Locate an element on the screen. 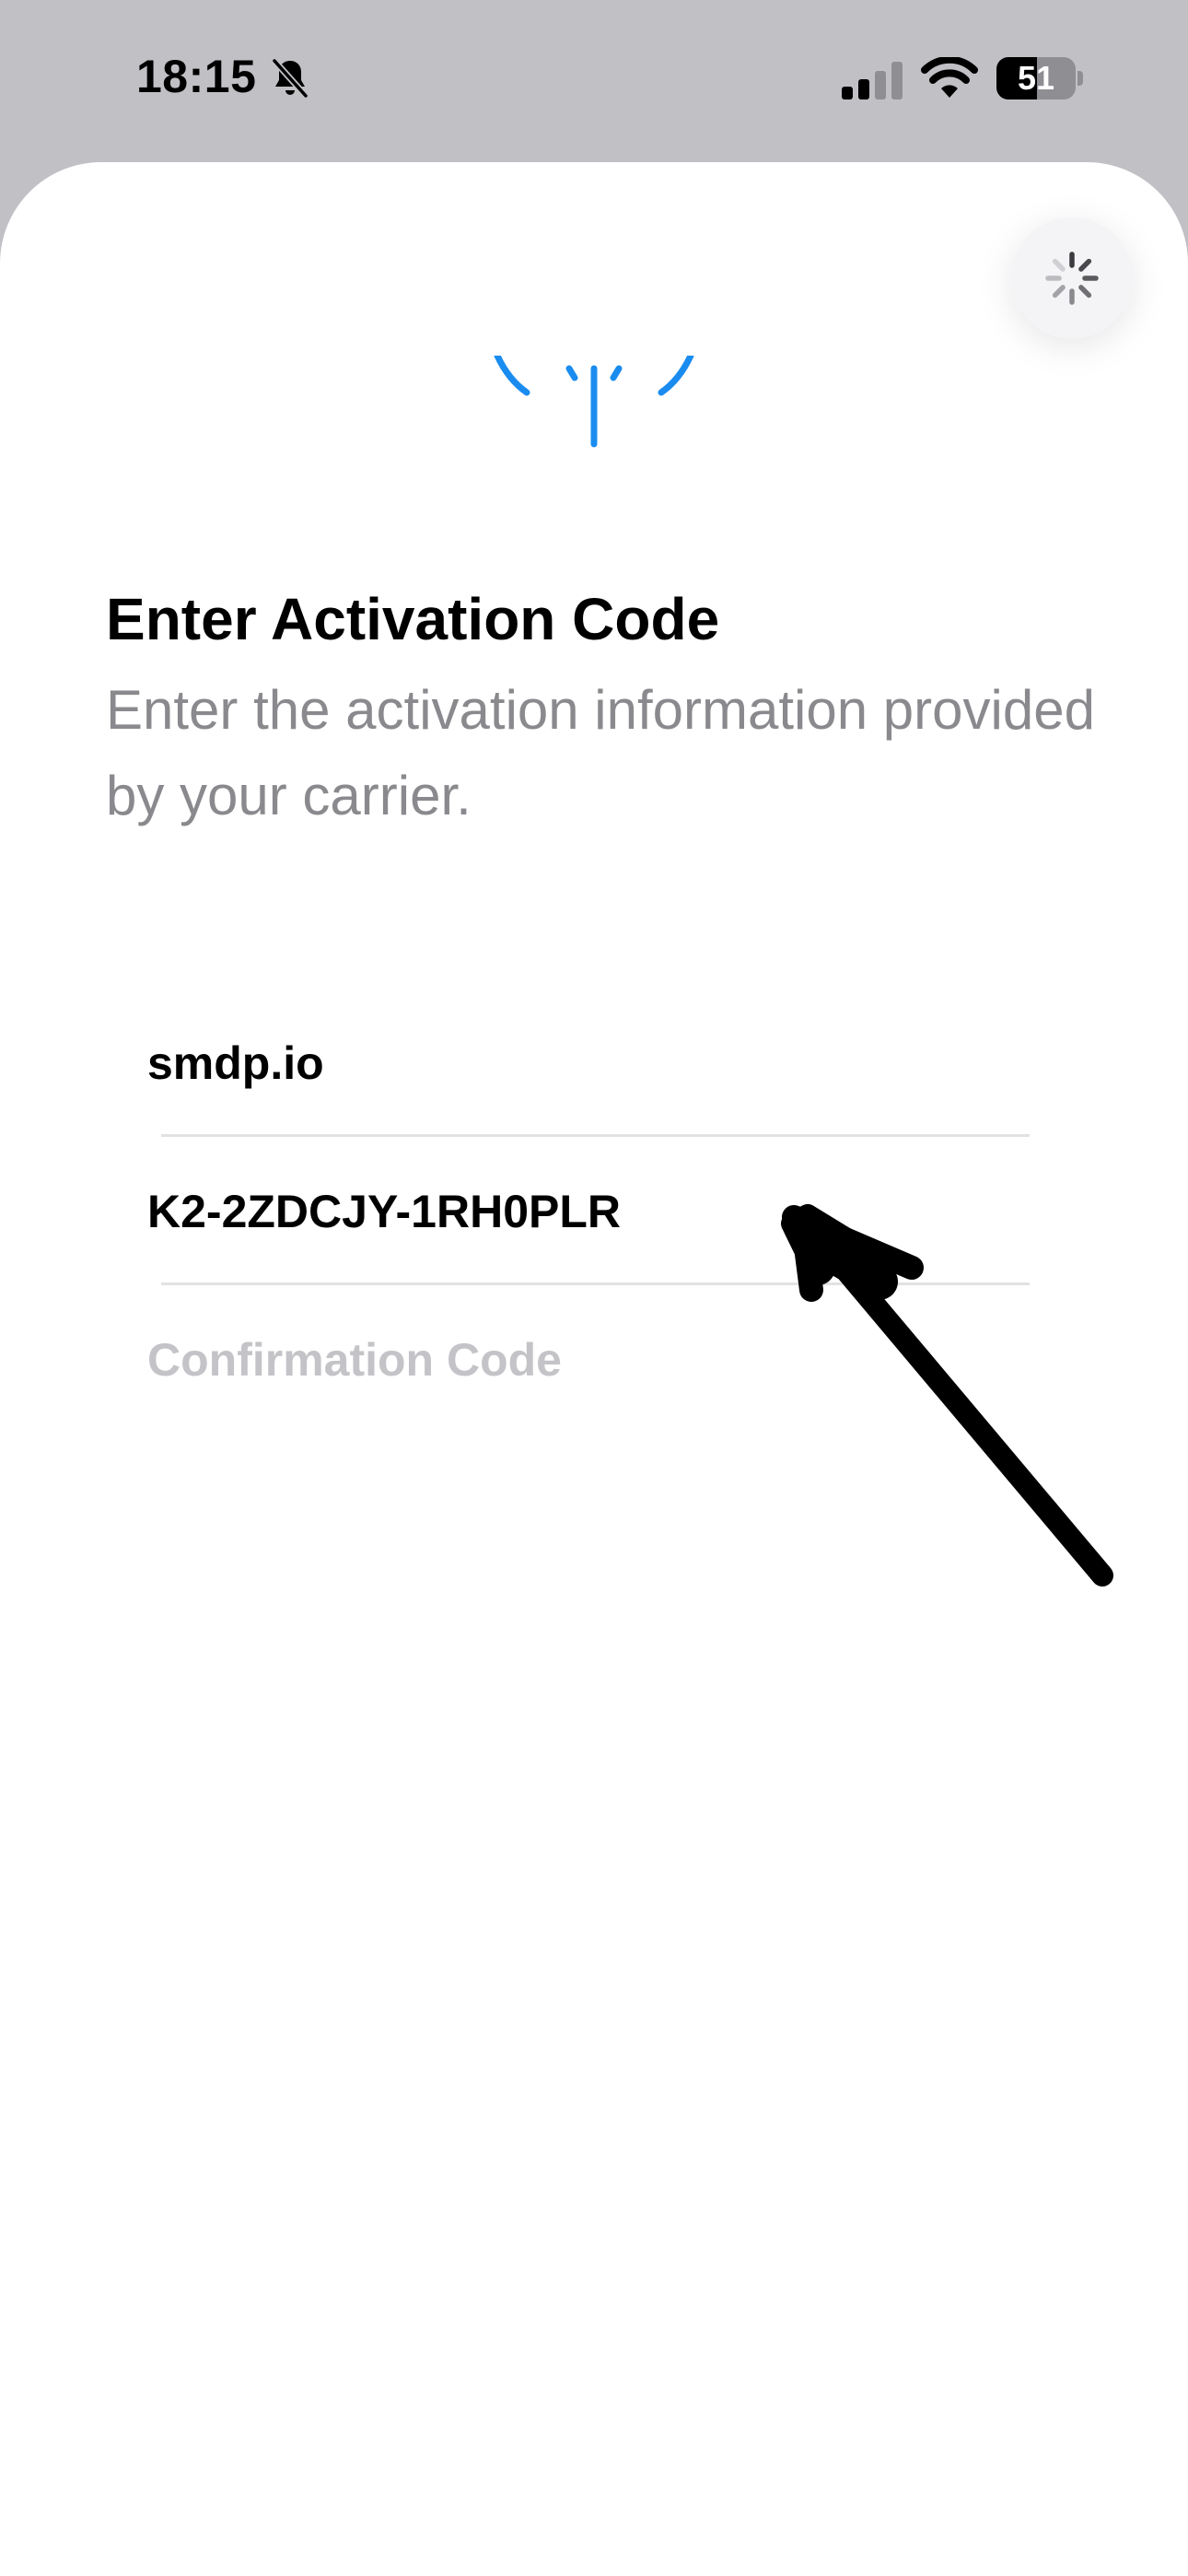  confirmation-code-field is located at coordinates (589, 1360).